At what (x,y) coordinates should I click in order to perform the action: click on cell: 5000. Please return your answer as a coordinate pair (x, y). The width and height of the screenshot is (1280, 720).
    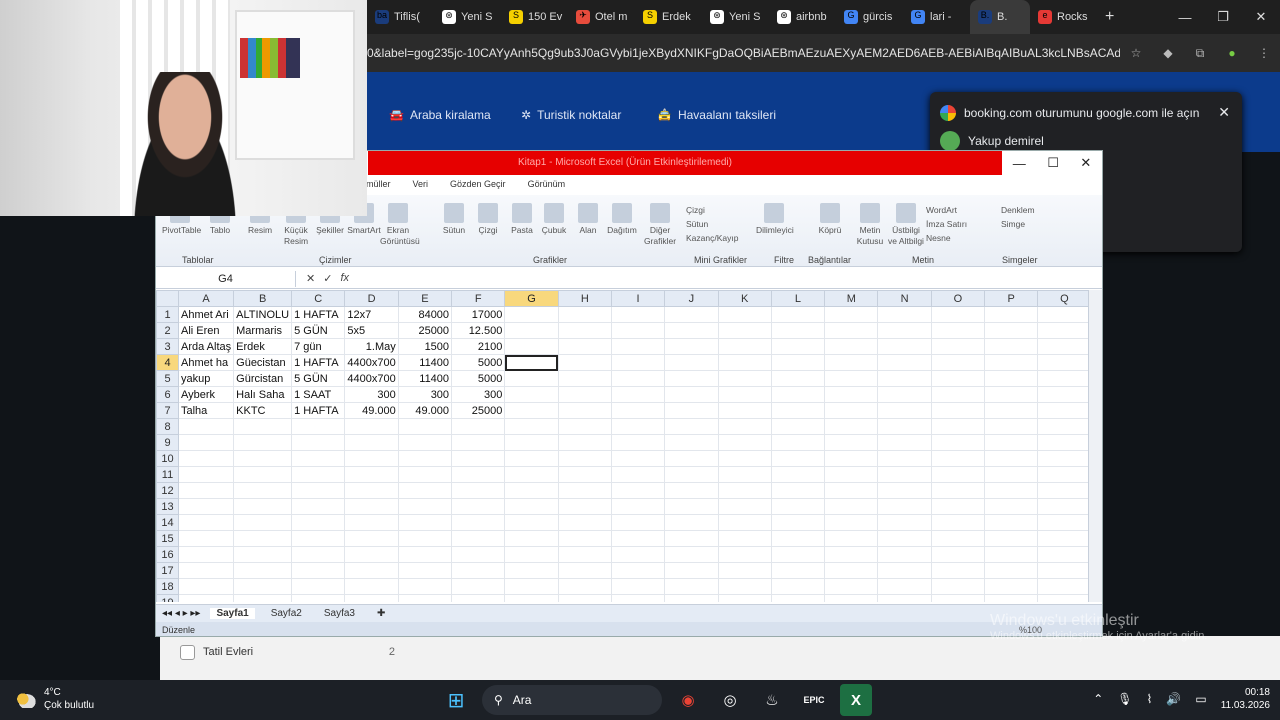
    Looking at the image, I should click on (478, 362).